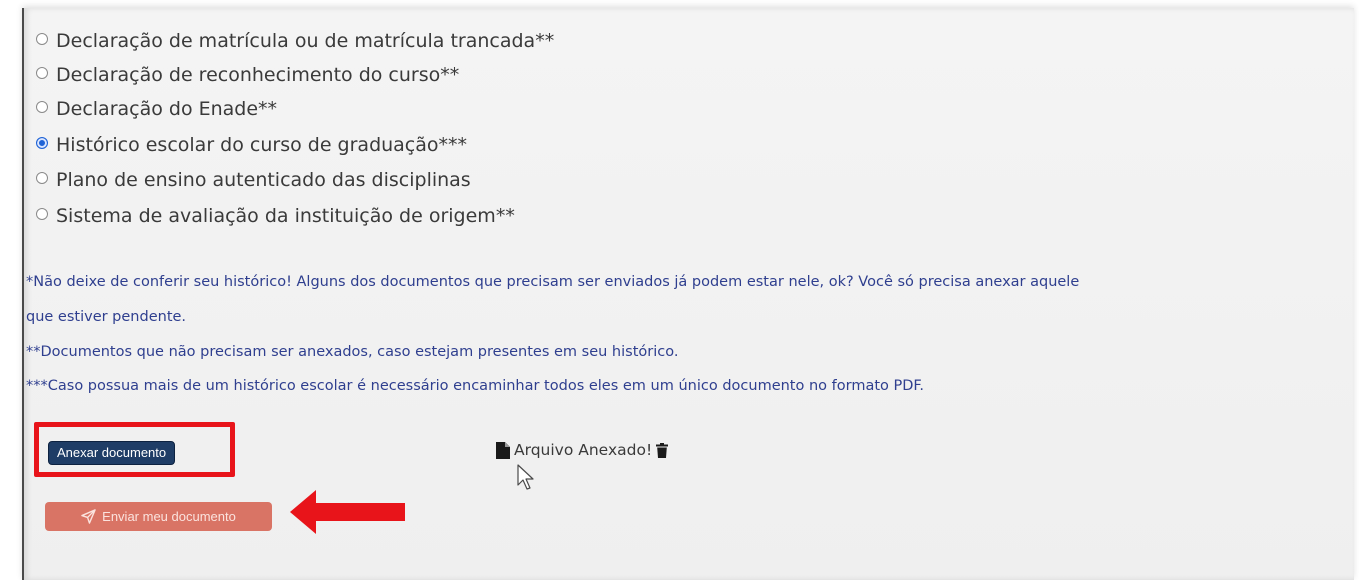 The width and height of the screenshot is (1359, 580). What do you see at coordinates (167, 109) in the screenshot?
I see `option-label: Declaração do Enade**` at bounding box center [167, 109].